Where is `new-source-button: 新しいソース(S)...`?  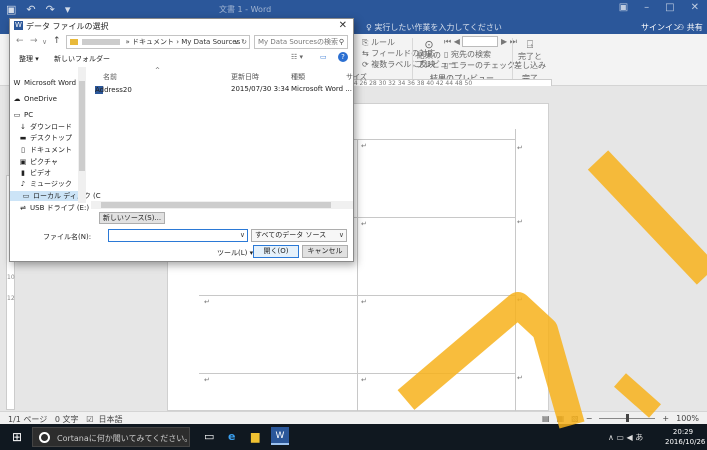 new-source-button: 新しいソース(S)... is located at coordinates (132, 218).